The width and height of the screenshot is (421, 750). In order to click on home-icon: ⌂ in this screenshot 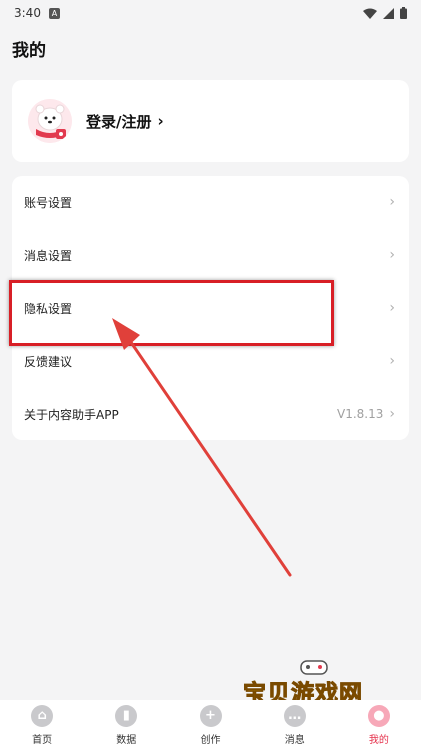, I will do `click(42, 715)`.